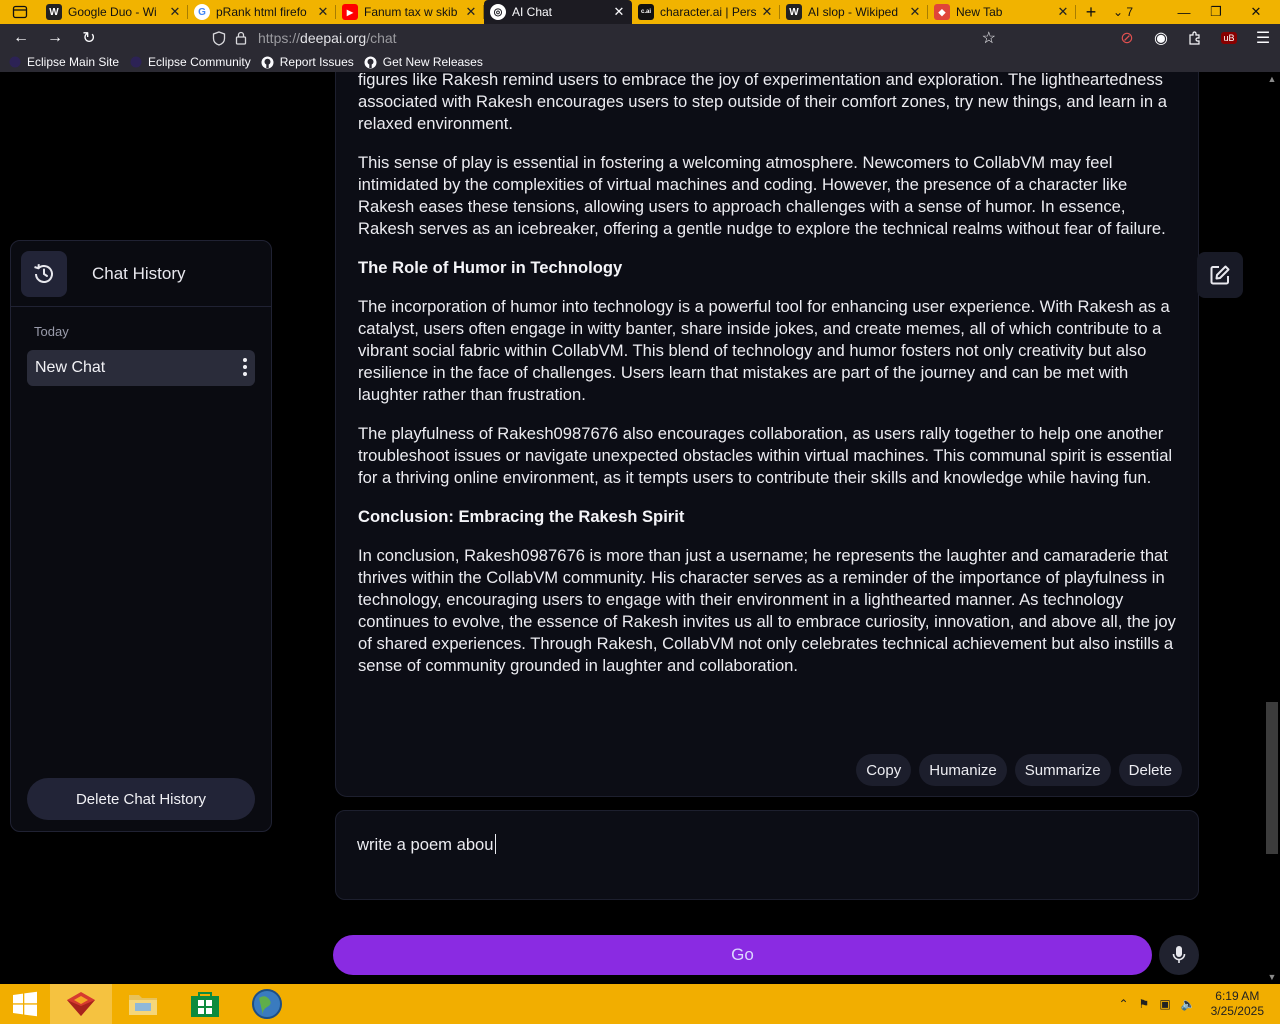 The image size is (1280, 1024). What do you see at coordinates (410, 12) in the screenshot?
I see `tab-fanum-tax: ▶ Fanum tax w skib ✕` at bounding box center [410, 12].